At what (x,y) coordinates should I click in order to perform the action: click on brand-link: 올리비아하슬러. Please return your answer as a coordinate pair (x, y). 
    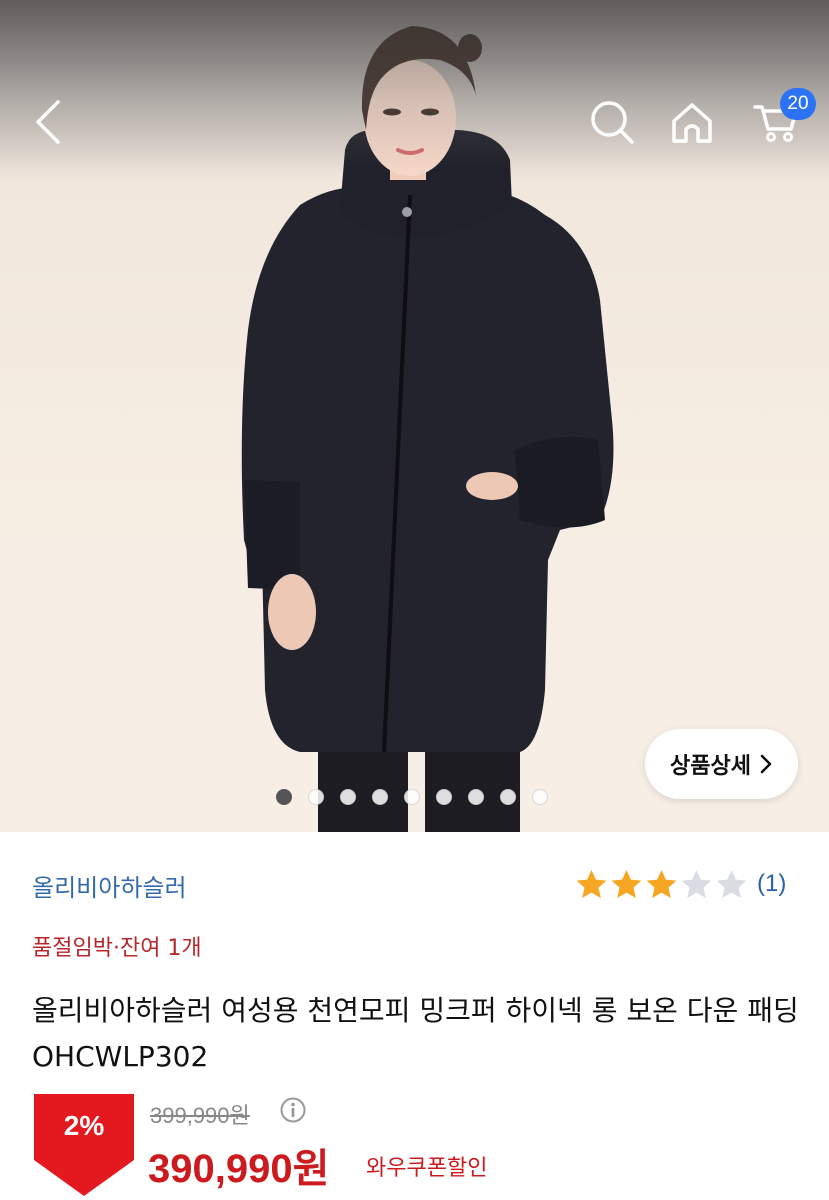
    Looking at the image, I should click on (109, 885).